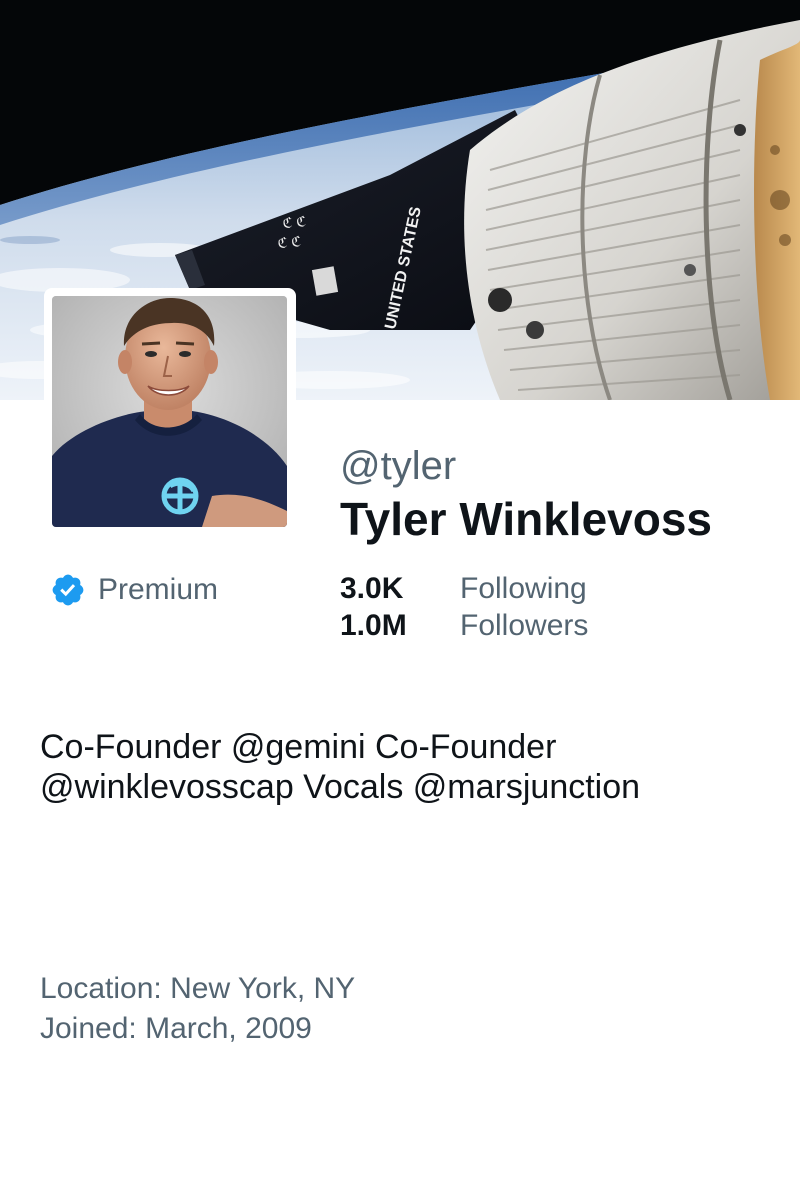 This screenshot has width=800, height=1200. What do you see at coordinates (373, 625) in the screenshot?
I see `followers-count: 1.0M` at bounding box center [373, 625].